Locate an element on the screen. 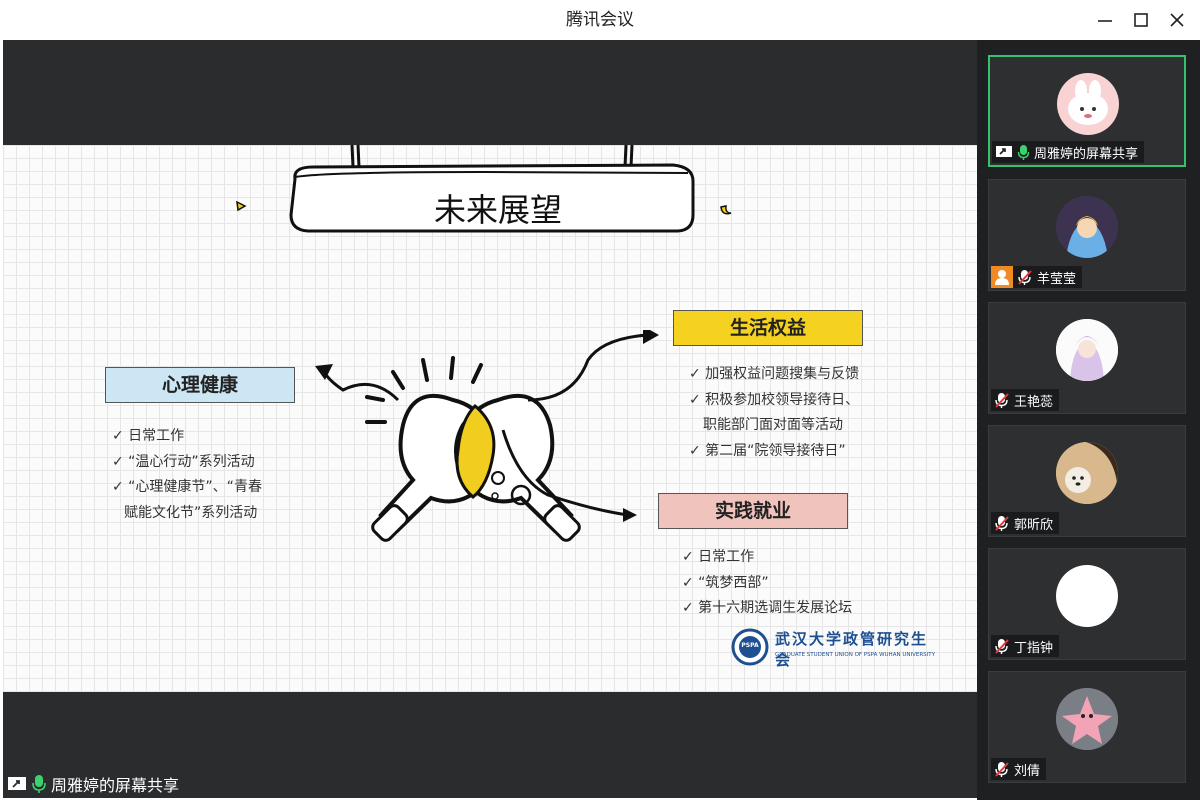 Image resolution: width=1200 pixels, height=800 pixels. window-title: 腾讯会议 is located at coordinates (600, 20).